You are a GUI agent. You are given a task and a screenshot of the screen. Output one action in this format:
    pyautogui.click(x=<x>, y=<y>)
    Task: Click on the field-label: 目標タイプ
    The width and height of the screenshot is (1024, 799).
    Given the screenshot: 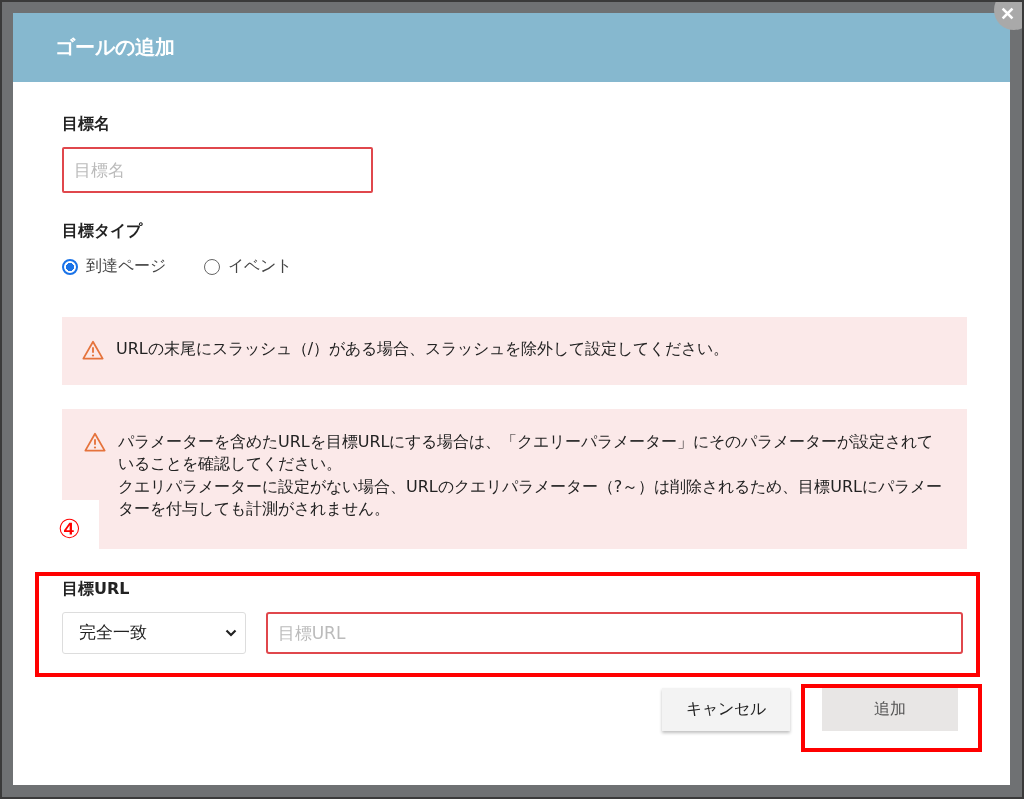 What is the action you would take?
    pyautogui.click(x=103, y=231)
    